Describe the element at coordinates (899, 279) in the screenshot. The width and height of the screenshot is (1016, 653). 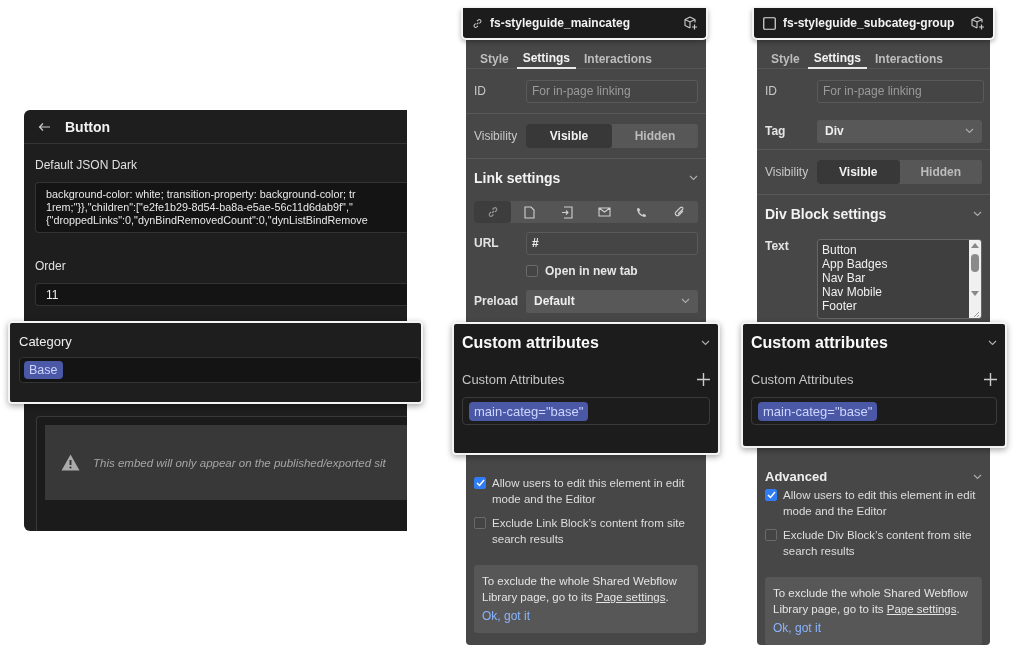
I see `text-area: Button App Badges Nav Bar Nav Mobile Footer` at that location.